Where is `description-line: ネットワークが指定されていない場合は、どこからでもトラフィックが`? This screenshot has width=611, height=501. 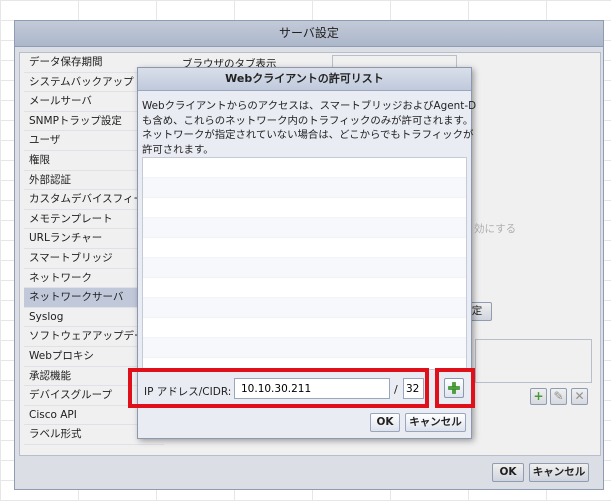 description-line: ネットワークが指定されていない場合は、どこからでもトラフィックが is located at coordinates (308, 135).